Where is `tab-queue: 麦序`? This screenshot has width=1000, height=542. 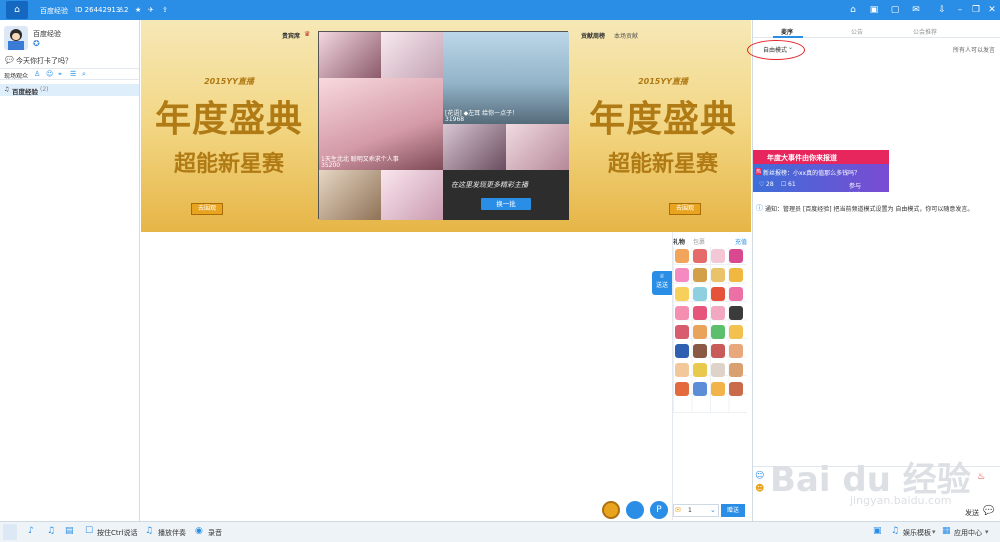 tab-queue: 麦序 is located at coordinates (787, 31).